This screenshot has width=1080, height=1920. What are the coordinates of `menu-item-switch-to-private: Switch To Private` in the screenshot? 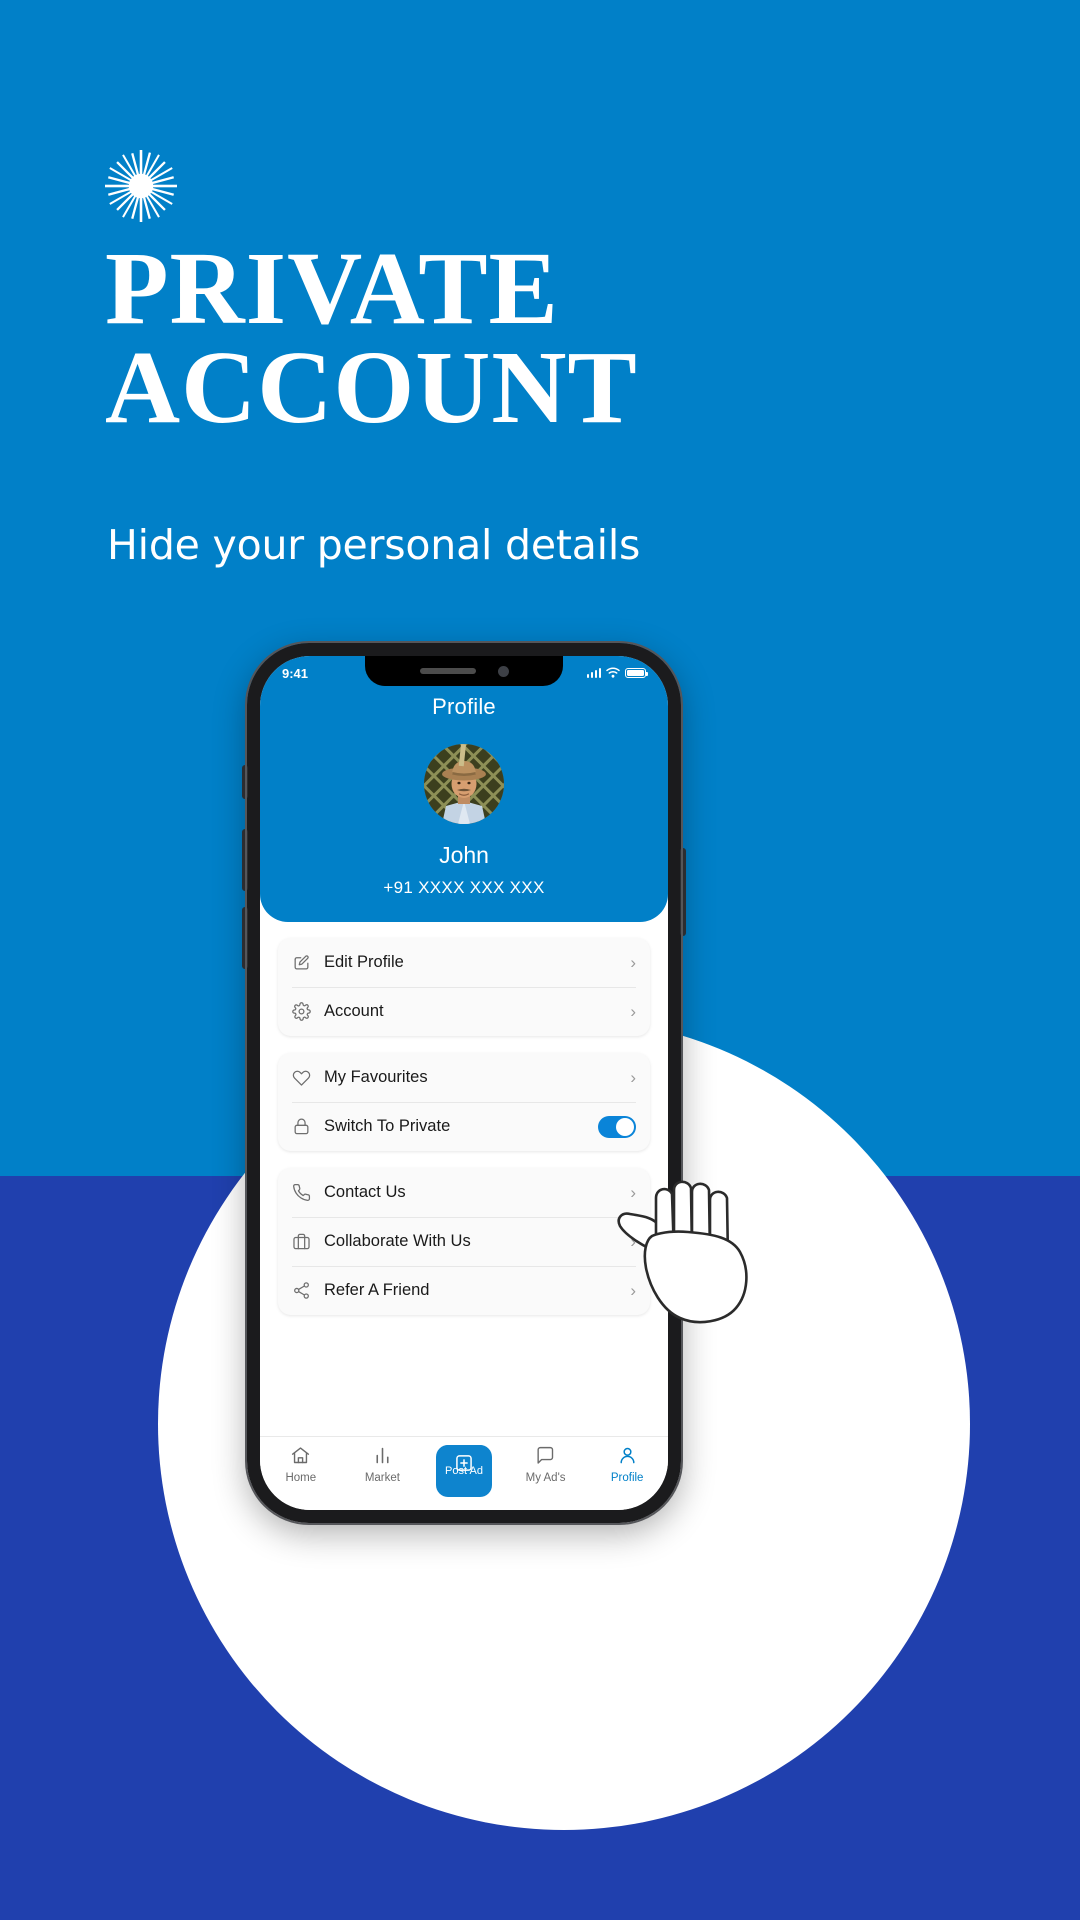 It's located at (464, 1126).